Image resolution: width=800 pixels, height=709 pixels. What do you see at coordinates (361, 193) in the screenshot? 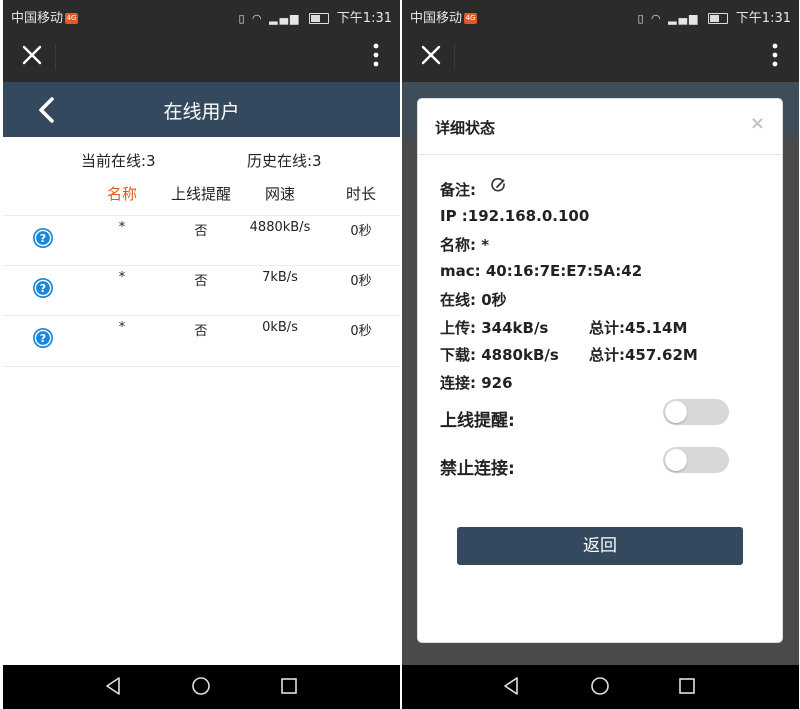
I see `column-header-duration: 时长` at bounding box center [361, 193].